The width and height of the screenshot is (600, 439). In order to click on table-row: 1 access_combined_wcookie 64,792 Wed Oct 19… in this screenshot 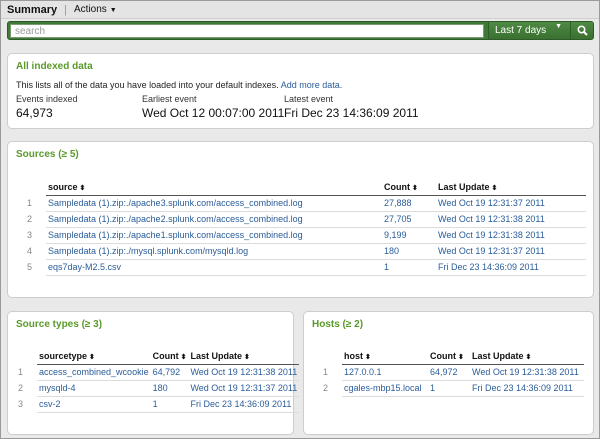, I will do `click(158, 372)`.